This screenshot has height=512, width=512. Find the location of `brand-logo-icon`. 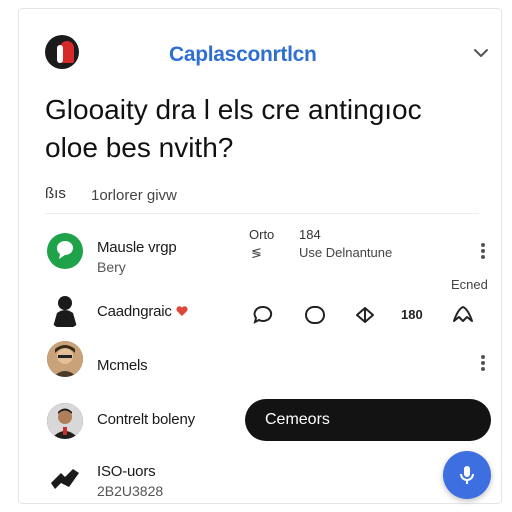

brand-logo-icon is located at coordinates (62, 52).